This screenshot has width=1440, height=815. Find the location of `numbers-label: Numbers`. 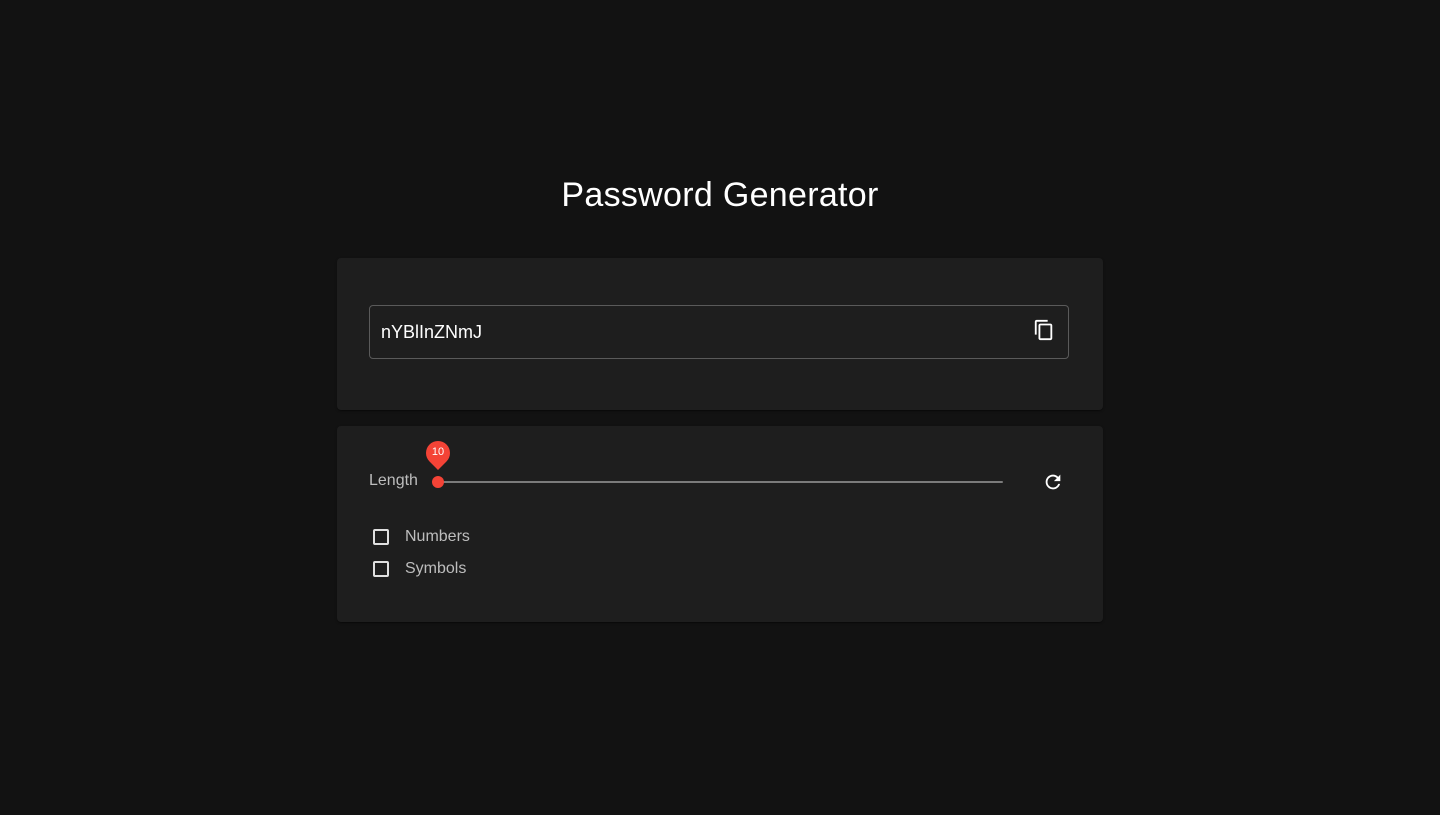

numbers-label: Numbers is located at coordinates (437, 536).